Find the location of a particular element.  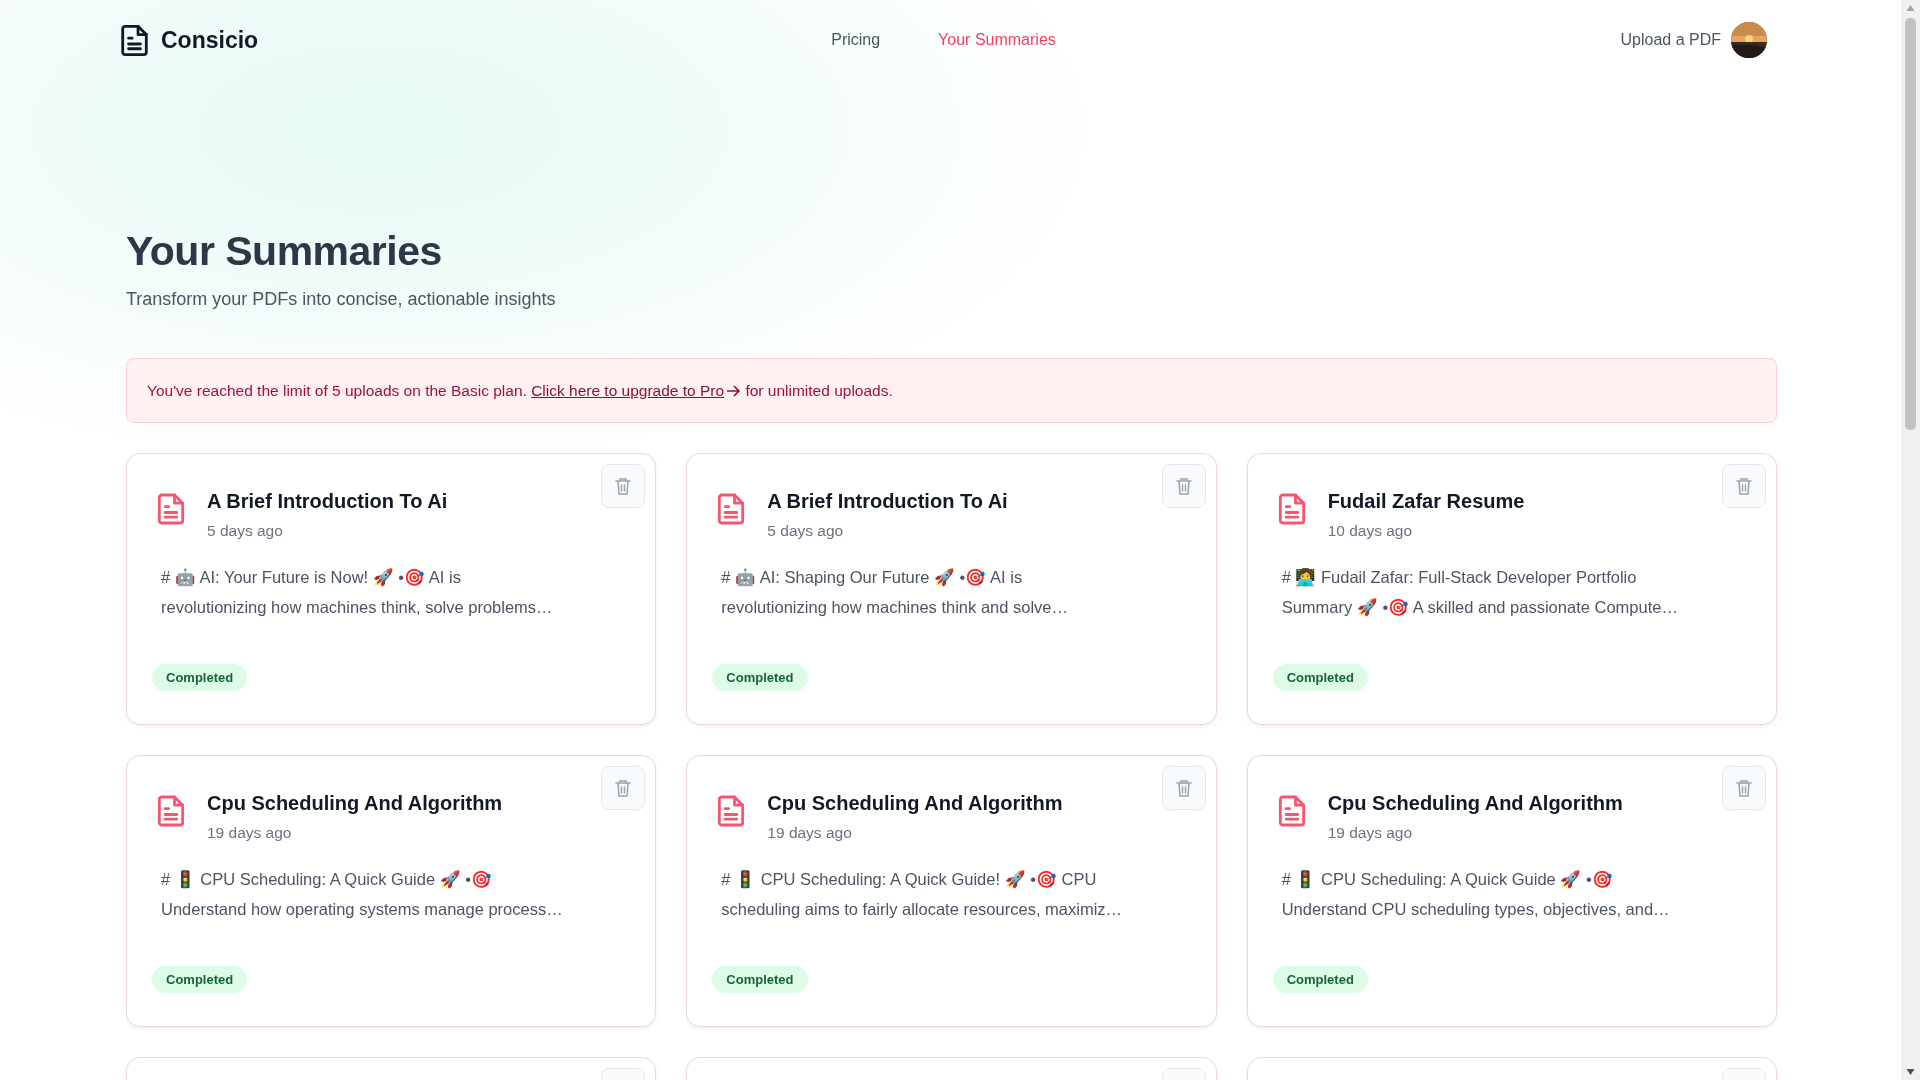

summary-title: Fudail Zafar Resume is located at coordinates (1426, 501).